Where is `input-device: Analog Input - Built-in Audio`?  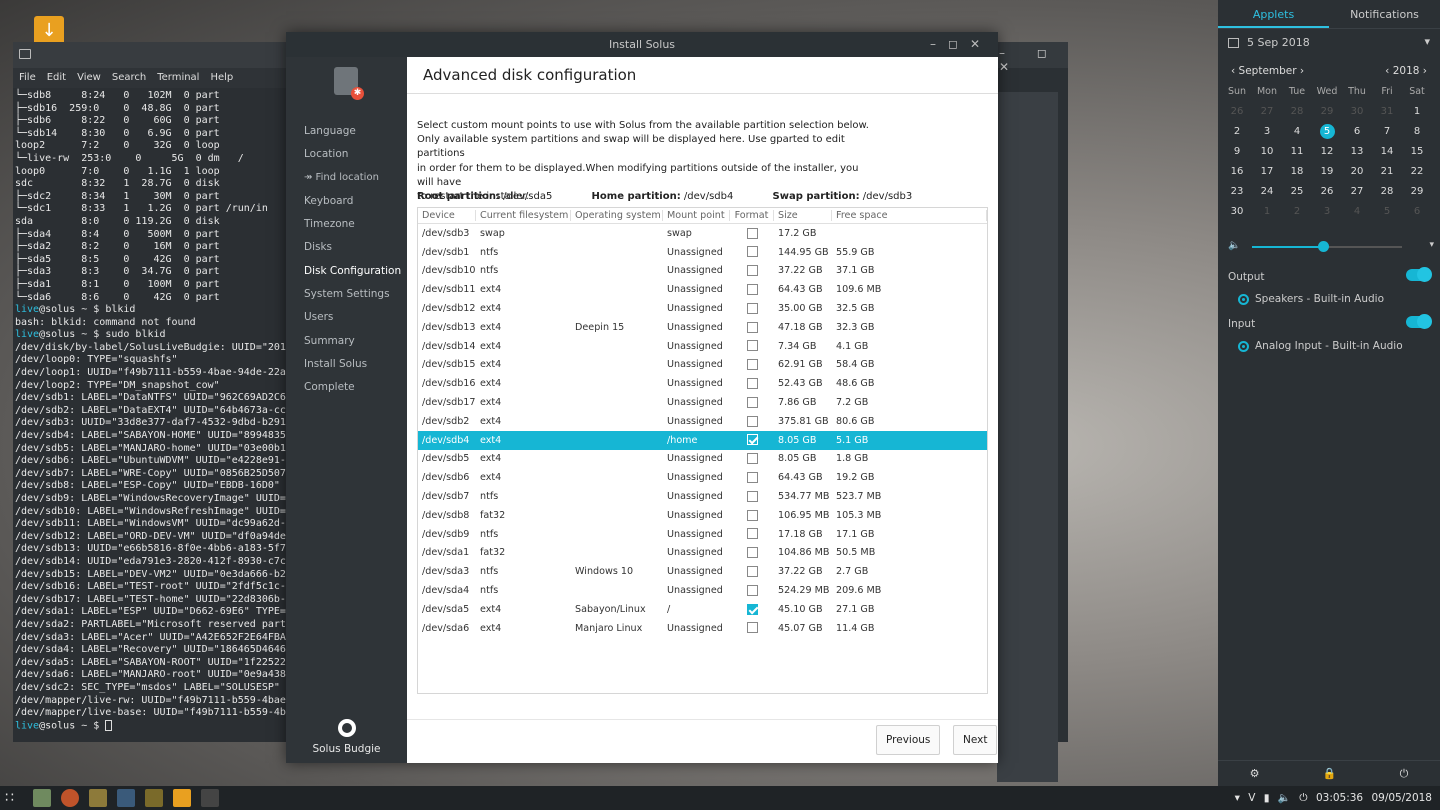
input-device: Analog Input - Built-in Audio is located at coordinates (1339, 346).